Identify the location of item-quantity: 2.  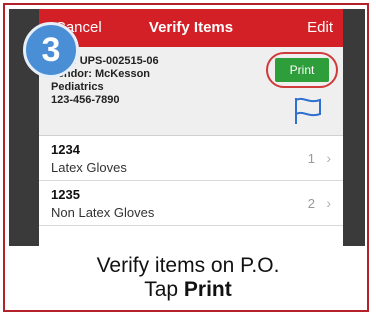
(311, 203).